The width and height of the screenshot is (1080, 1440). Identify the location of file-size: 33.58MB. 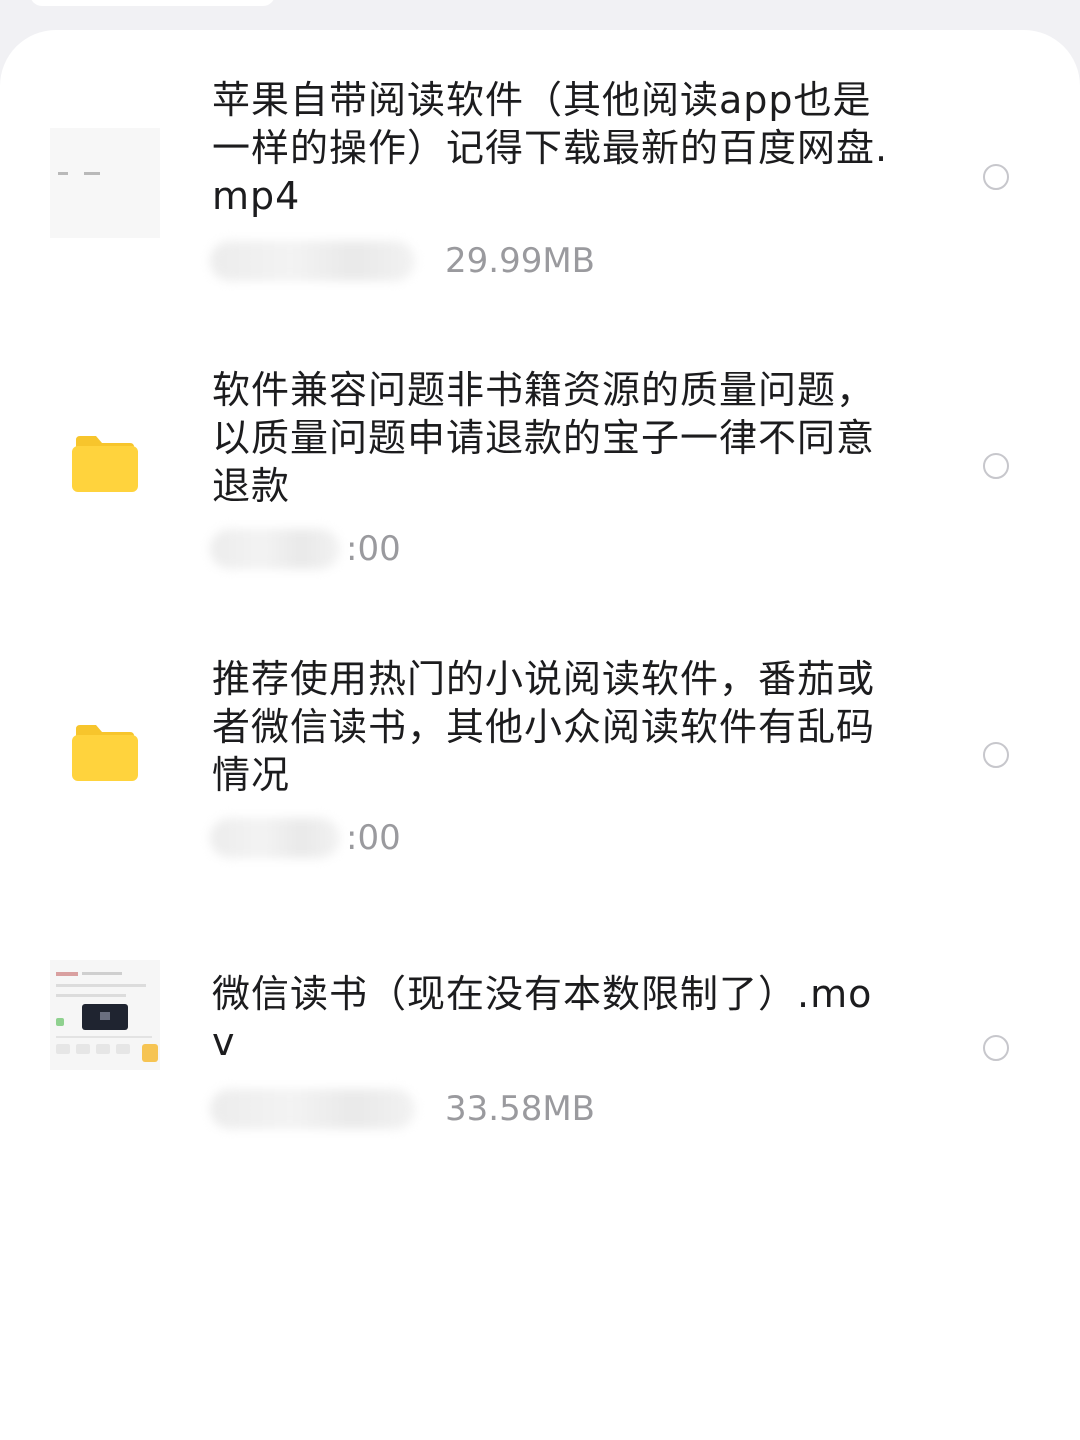
(520, 1109).